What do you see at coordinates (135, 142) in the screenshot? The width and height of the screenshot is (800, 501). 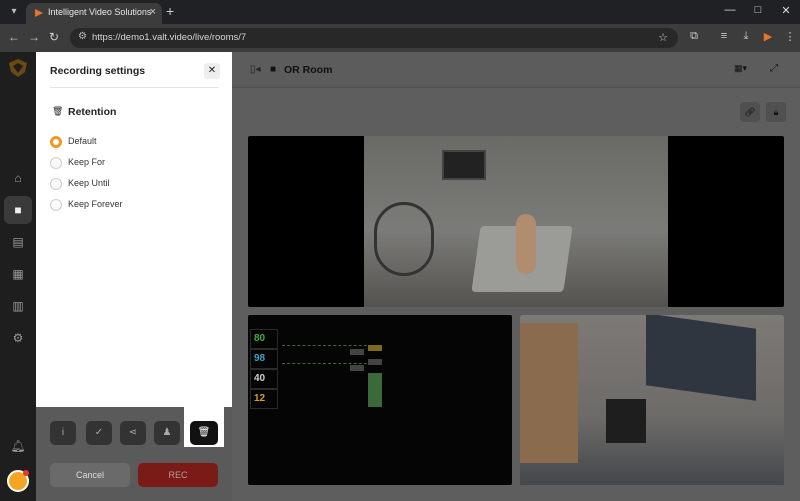 I see `retention-option-default: Default` at bounding box center [135, 142].